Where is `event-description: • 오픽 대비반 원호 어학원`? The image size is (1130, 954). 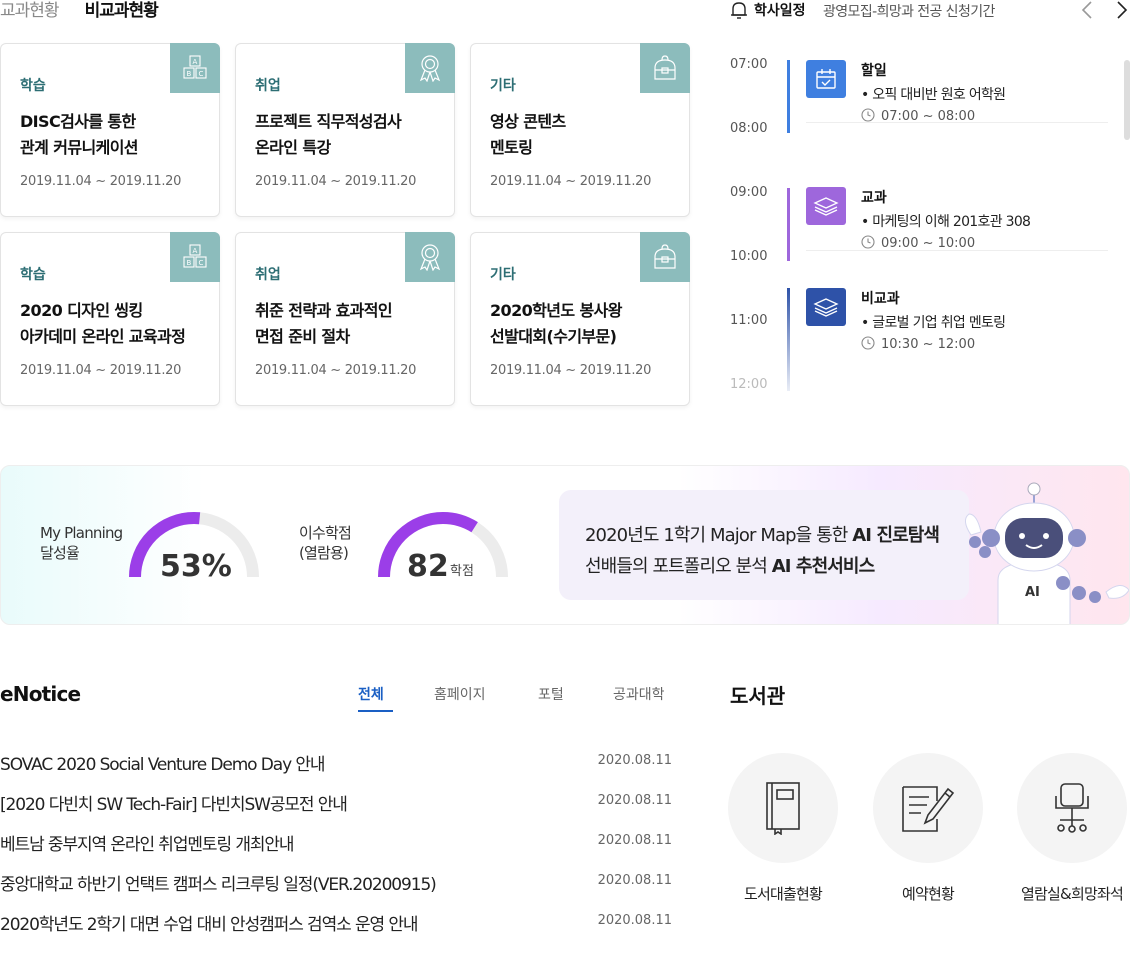 event-description: • 오픽 대비반 원호 어학원 is located at coordinates (933, 95).